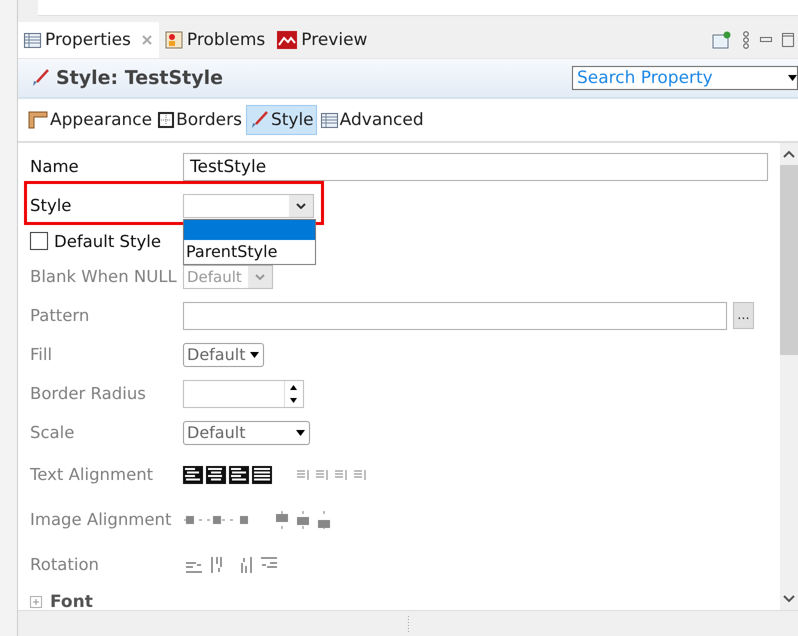  Describe the element at coordinates (88, 393) in the screenshot. I see `field-label: Border Radius` at that location.